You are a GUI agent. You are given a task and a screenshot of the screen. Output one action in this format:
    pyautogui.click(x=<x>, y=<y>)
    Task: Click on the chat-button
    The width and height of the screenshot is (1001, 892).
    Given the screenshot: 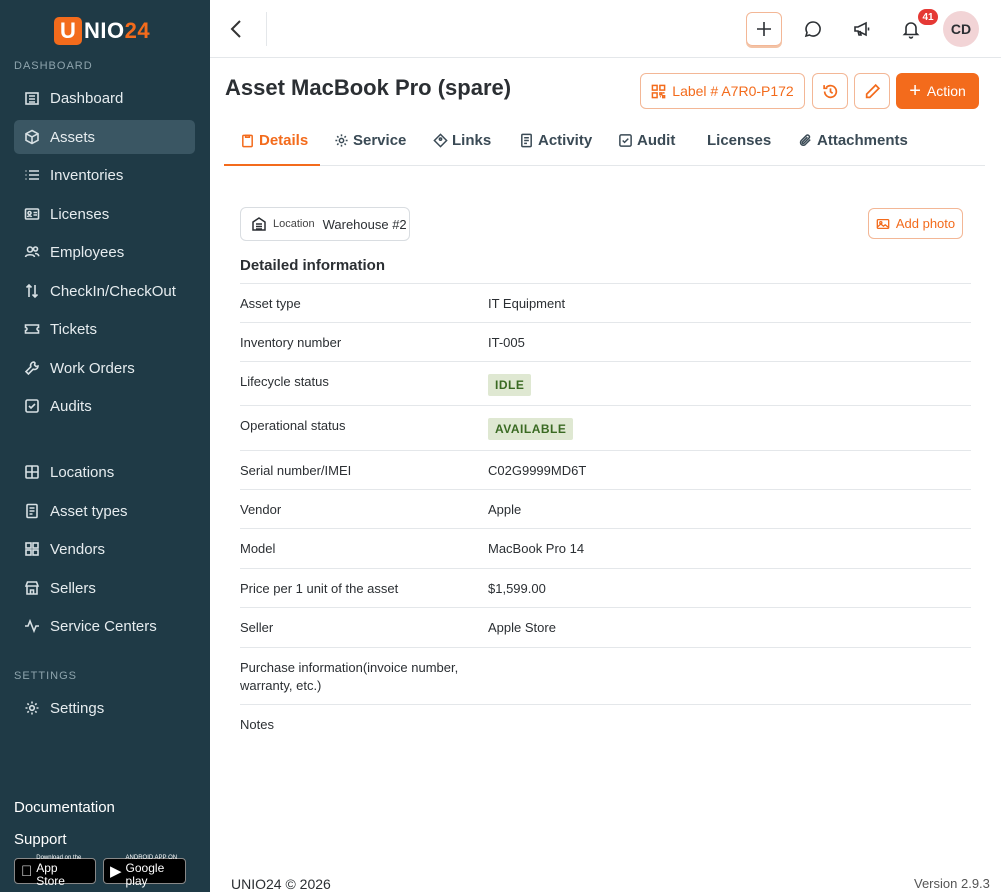 What is the action you would take?
    pyautogui.click(x=813, y=29)
    